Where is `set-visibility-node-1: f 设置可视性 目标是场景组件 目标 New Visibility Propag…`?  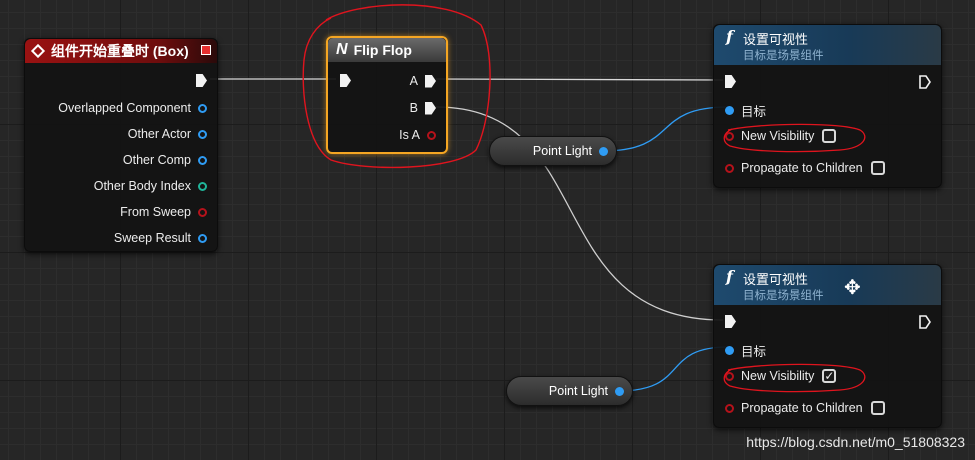 set-visibility-node-1: f 设置可视性 目标是场景组件 目标 New Visibility Propag… is located at coordinates (827, 106).